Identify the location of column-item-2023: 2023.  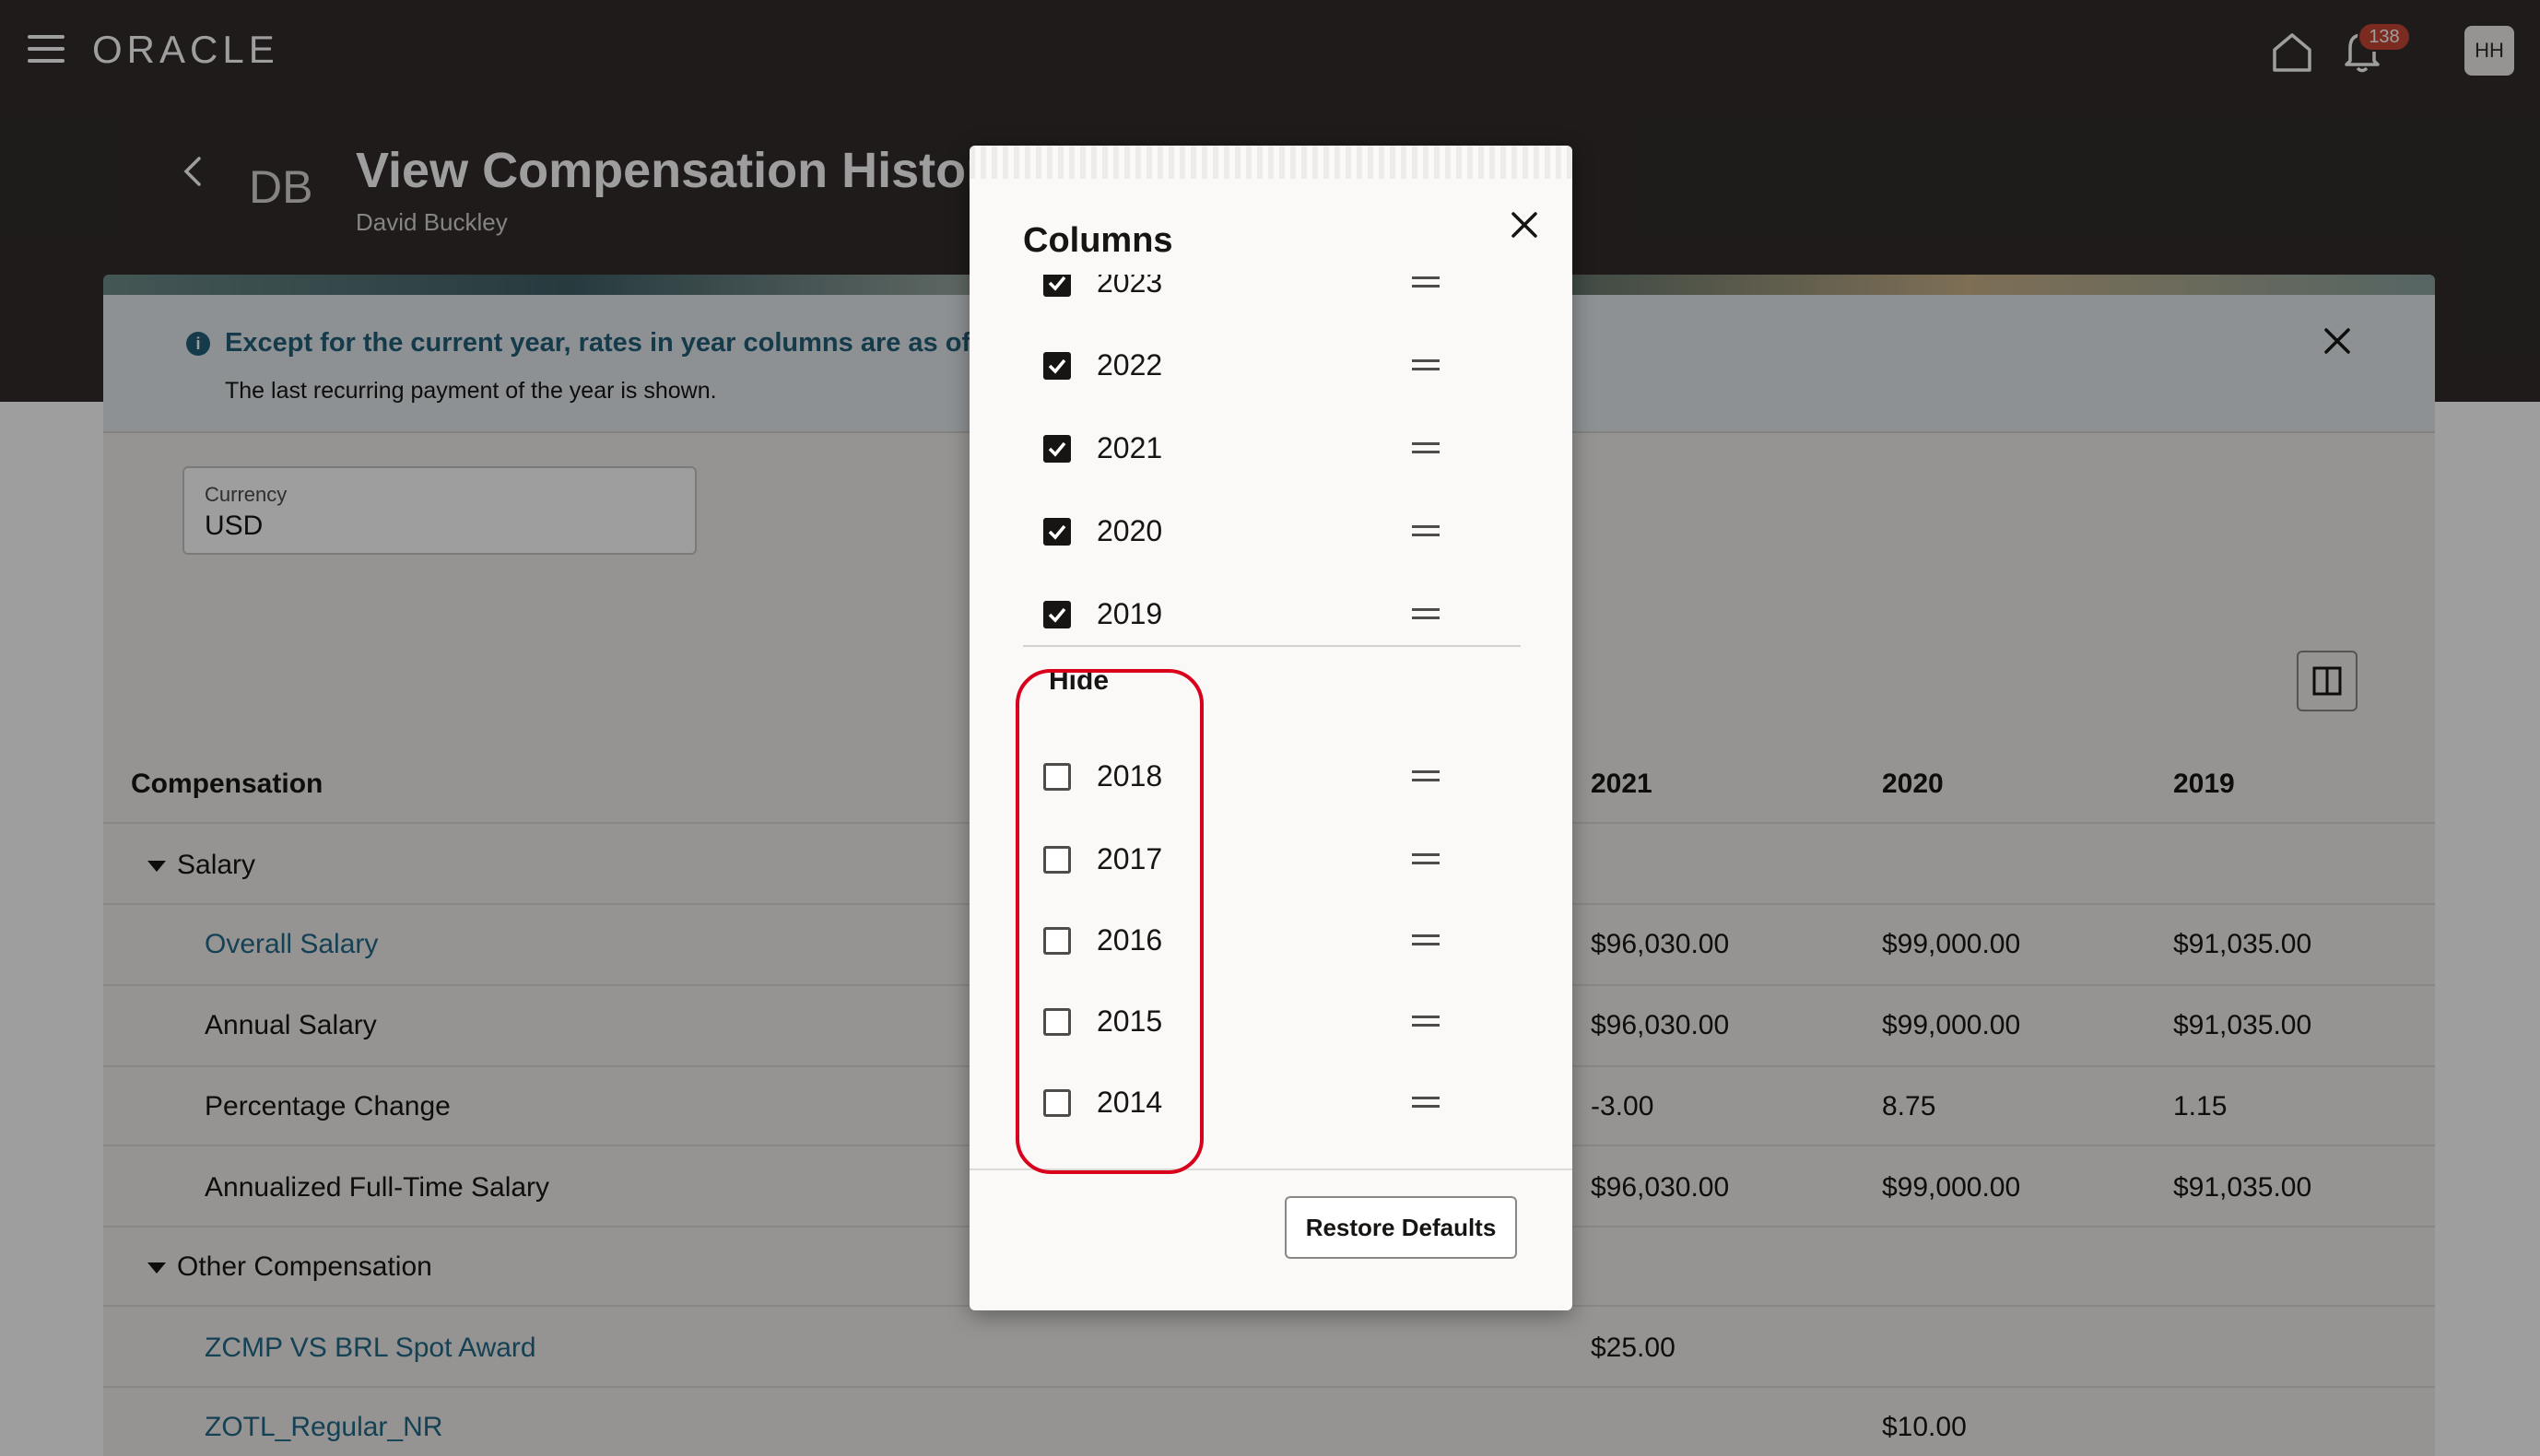
(1273, 292).